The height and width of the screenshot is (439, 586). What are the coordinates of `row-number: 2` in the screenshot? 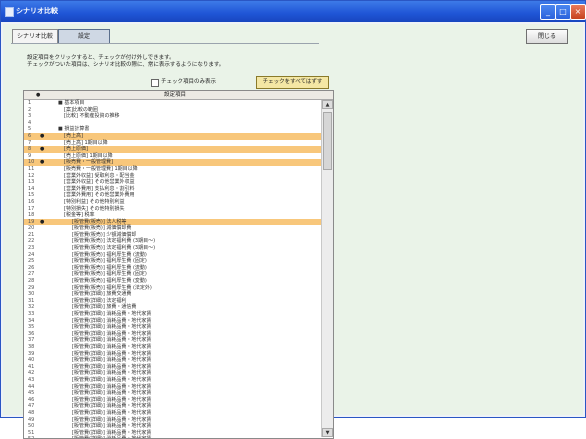 It's located at (30, 109).